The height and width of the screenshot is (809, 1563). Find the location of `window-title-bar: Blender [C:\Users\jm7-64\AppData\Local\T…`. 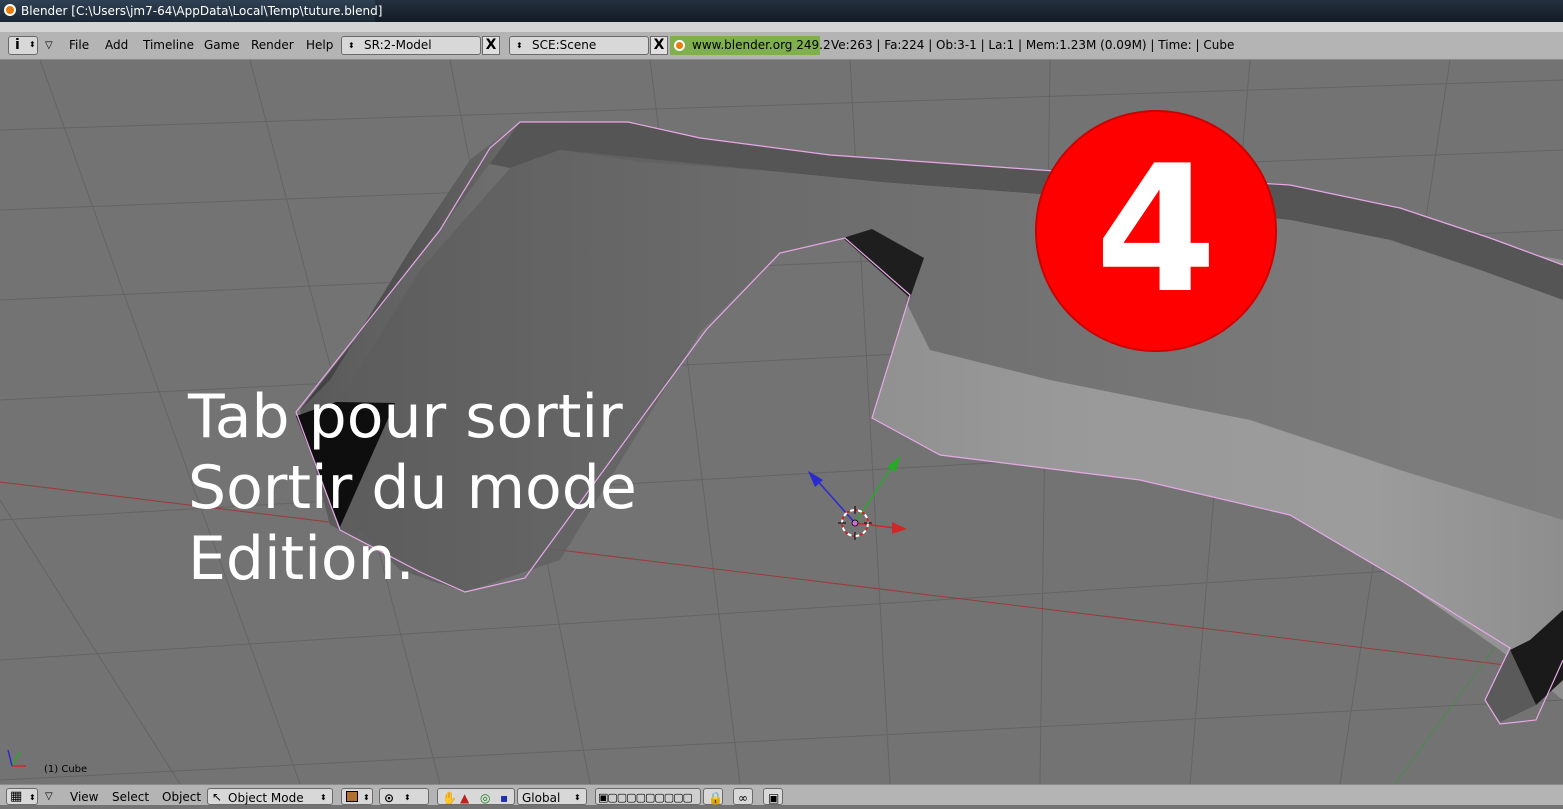

window-title-bar: Blender [C:\Users\jm7-64\AppData\Local\T… is located at coordinates (781, 11).